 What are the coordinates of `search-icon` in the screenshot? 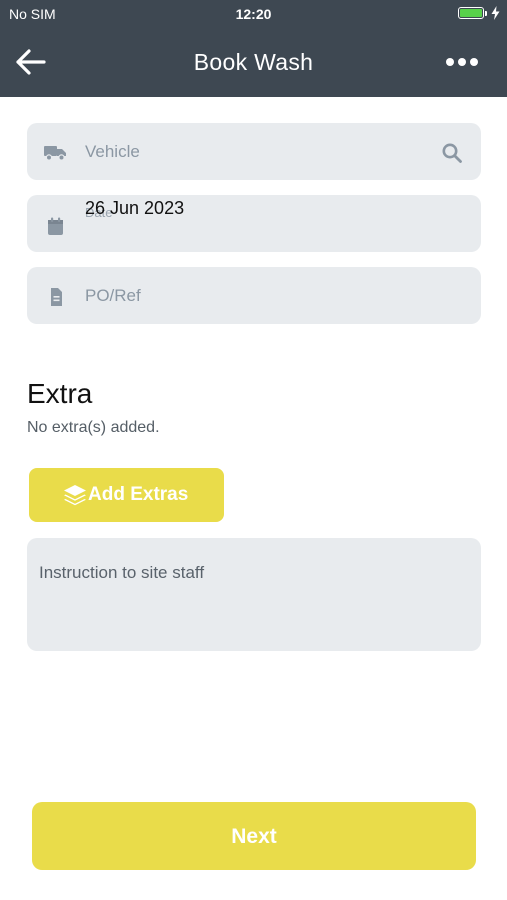 It's located at (452, 153).